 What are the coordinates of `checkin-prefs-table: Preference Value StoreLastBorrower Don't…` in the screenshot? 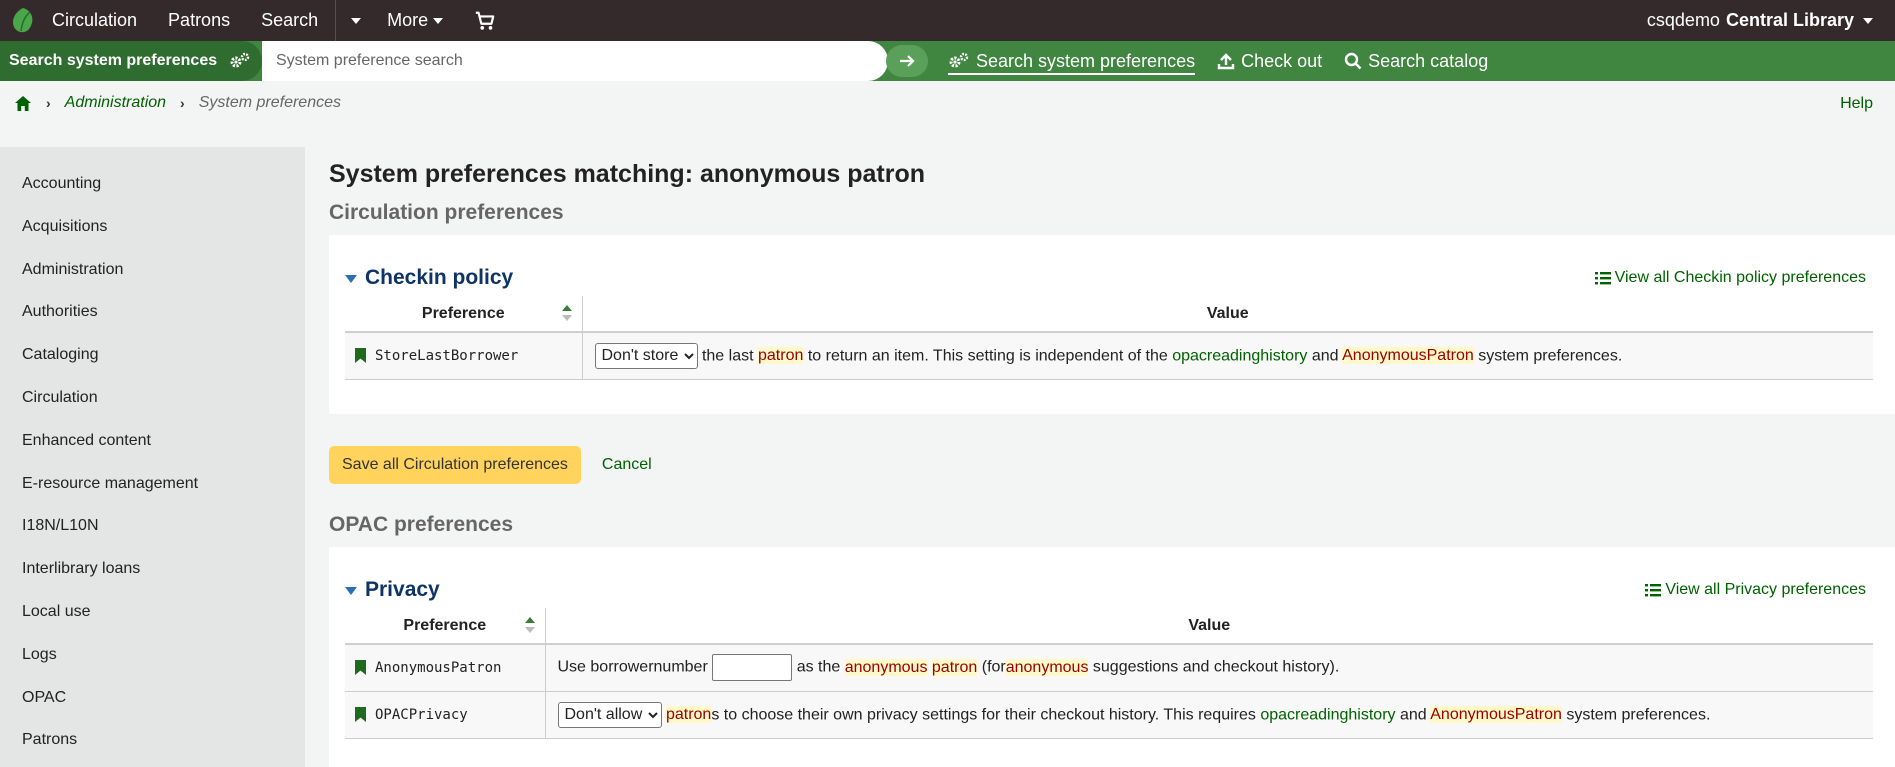 It's located at (1109, 338).